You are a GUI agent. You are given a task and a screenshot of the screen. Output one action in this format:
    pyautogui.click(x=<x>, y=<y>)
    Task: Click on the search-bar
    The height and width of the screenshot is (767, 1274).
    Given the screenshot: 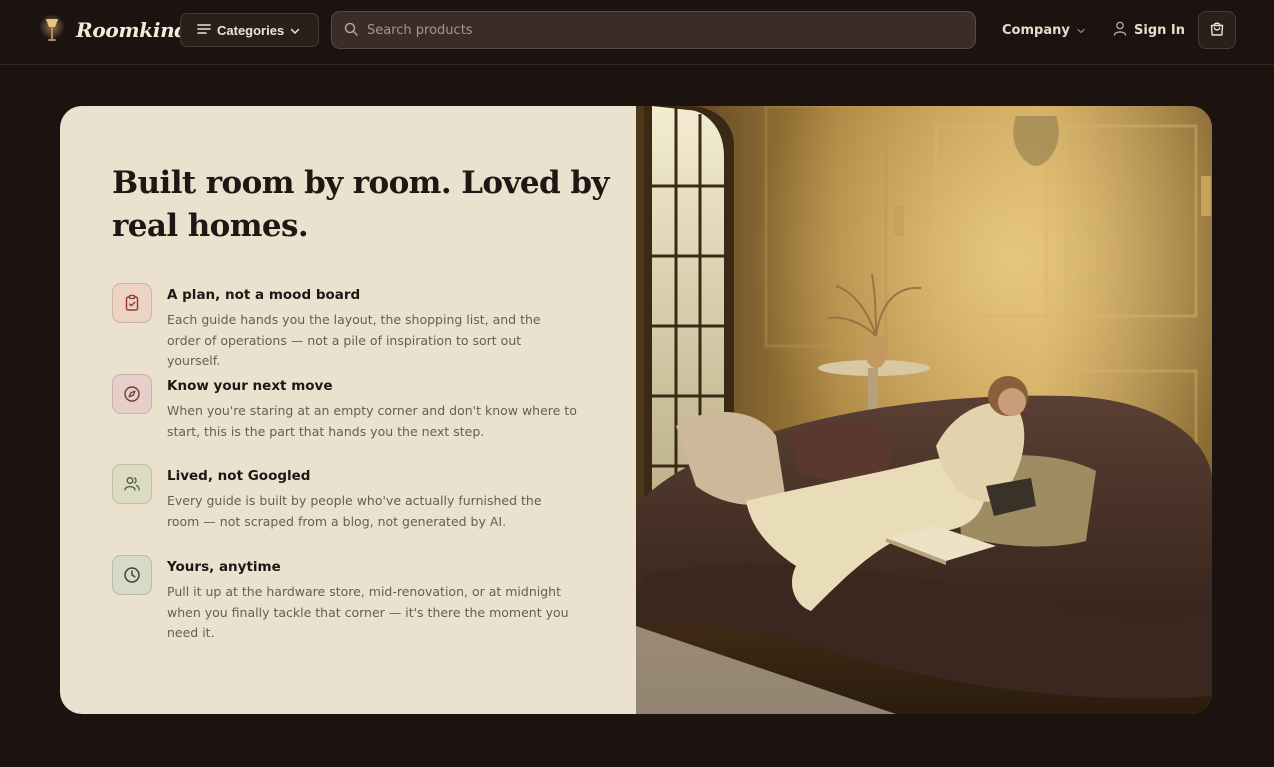 What is the action you would take?
    pyautogui.click(x=653, y=30)
    